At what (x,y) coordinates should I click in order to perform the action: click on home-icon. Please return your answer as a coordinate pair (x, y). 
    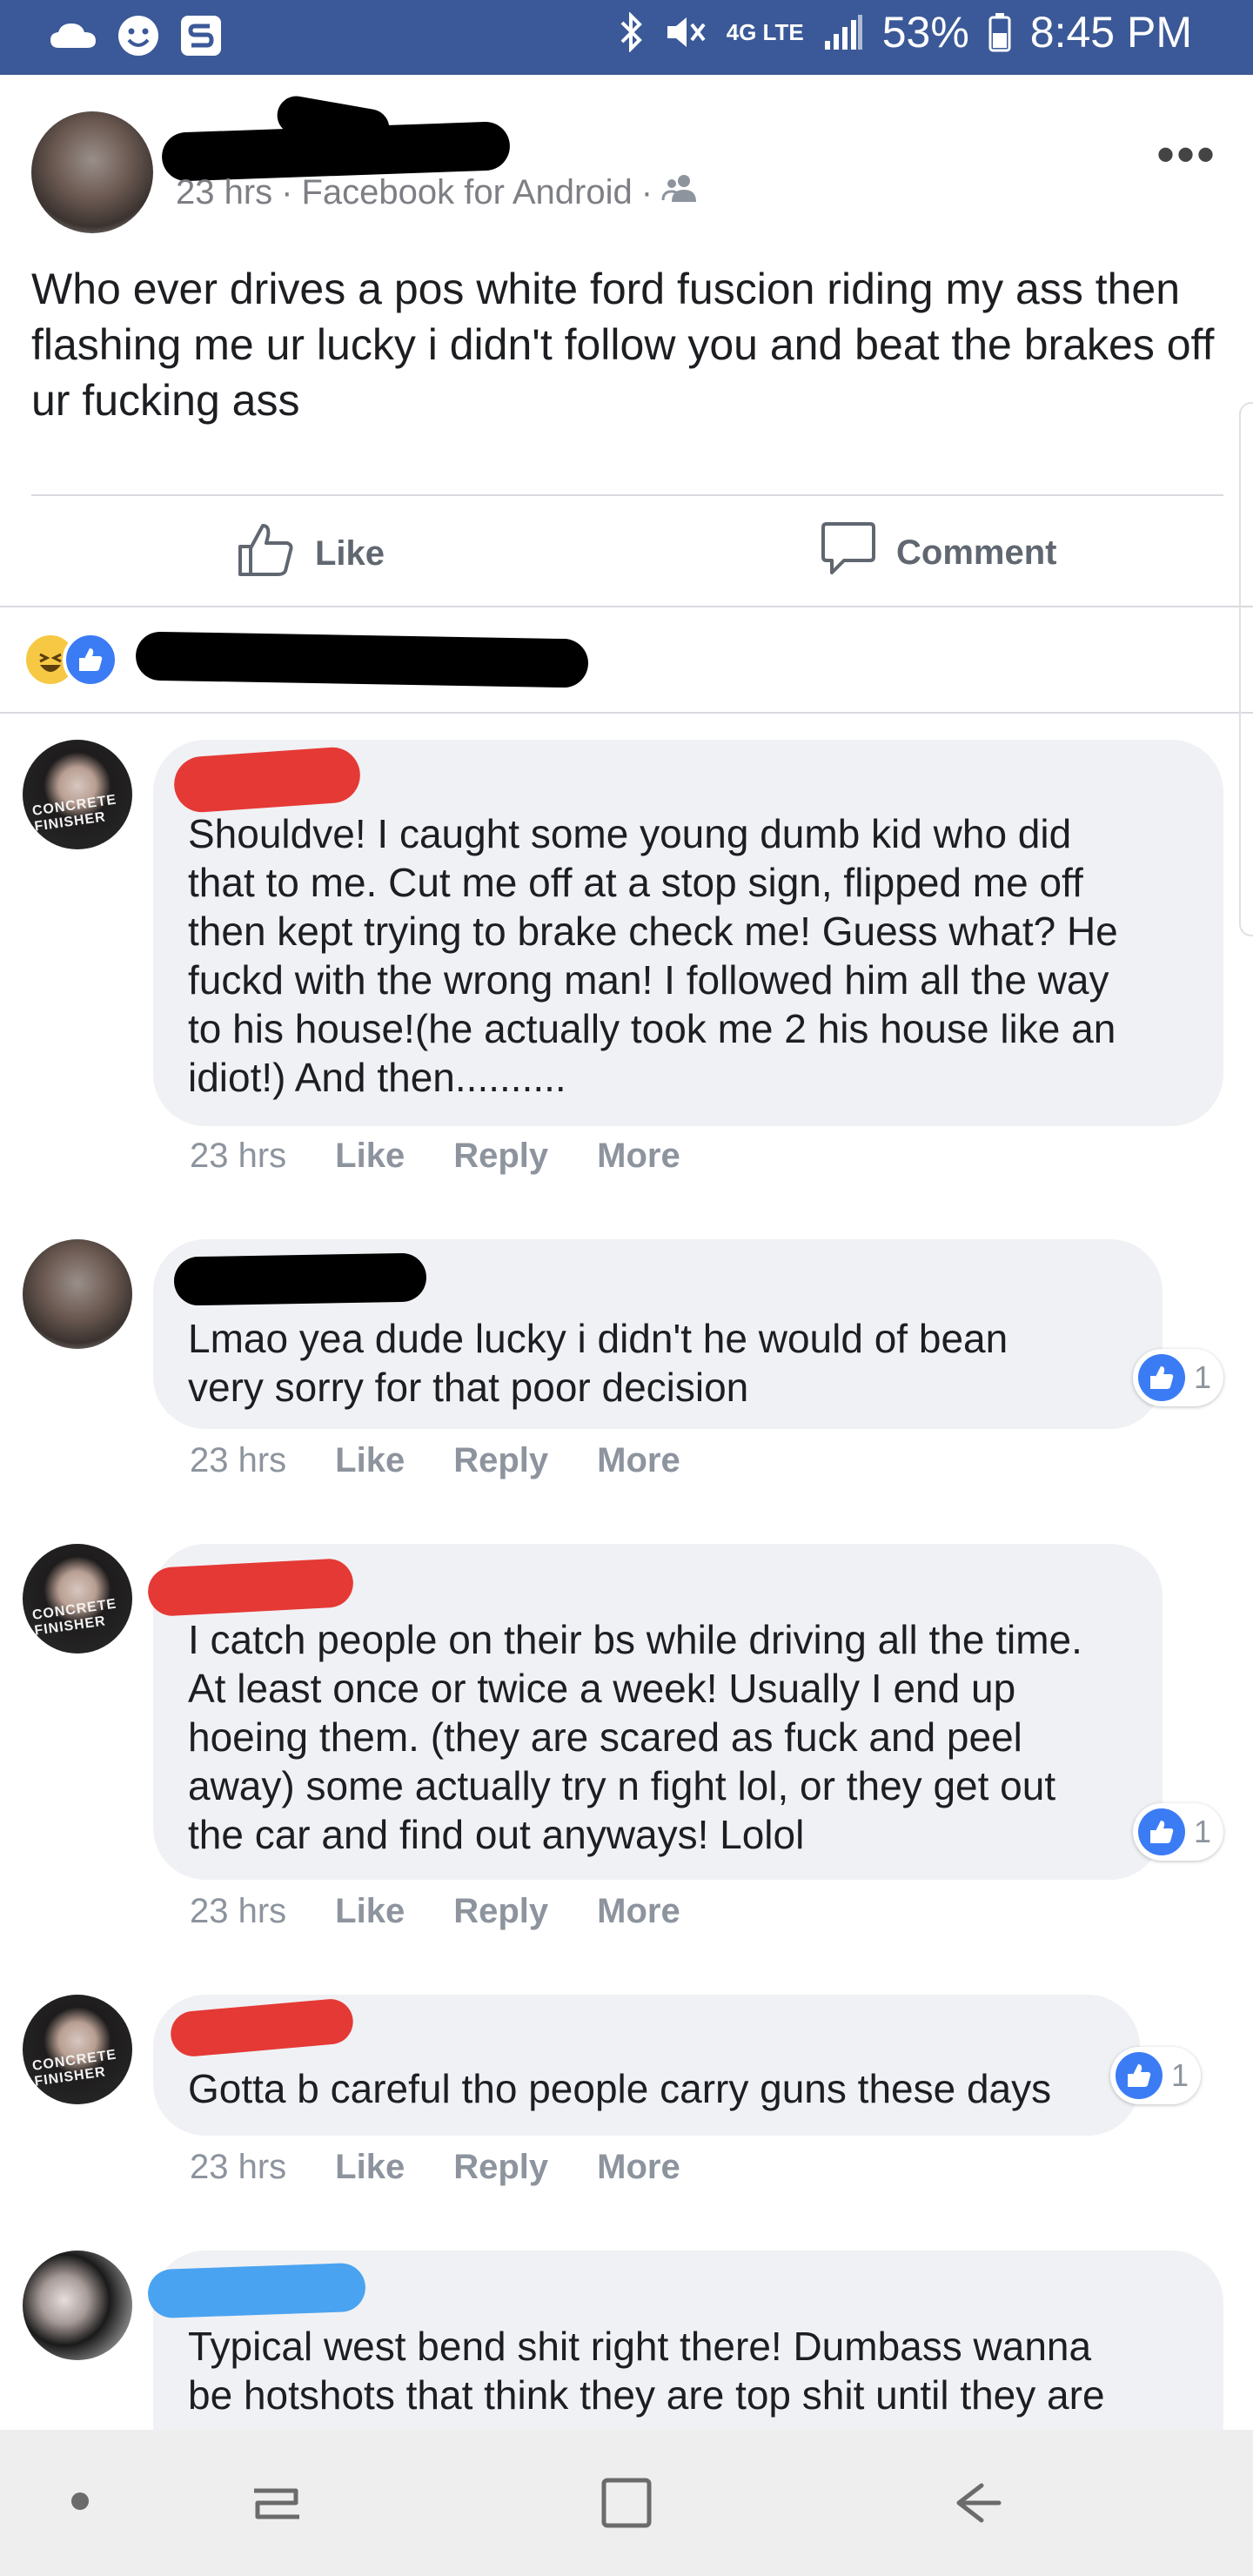
    Looking at the image, I should click on (626, 2505).